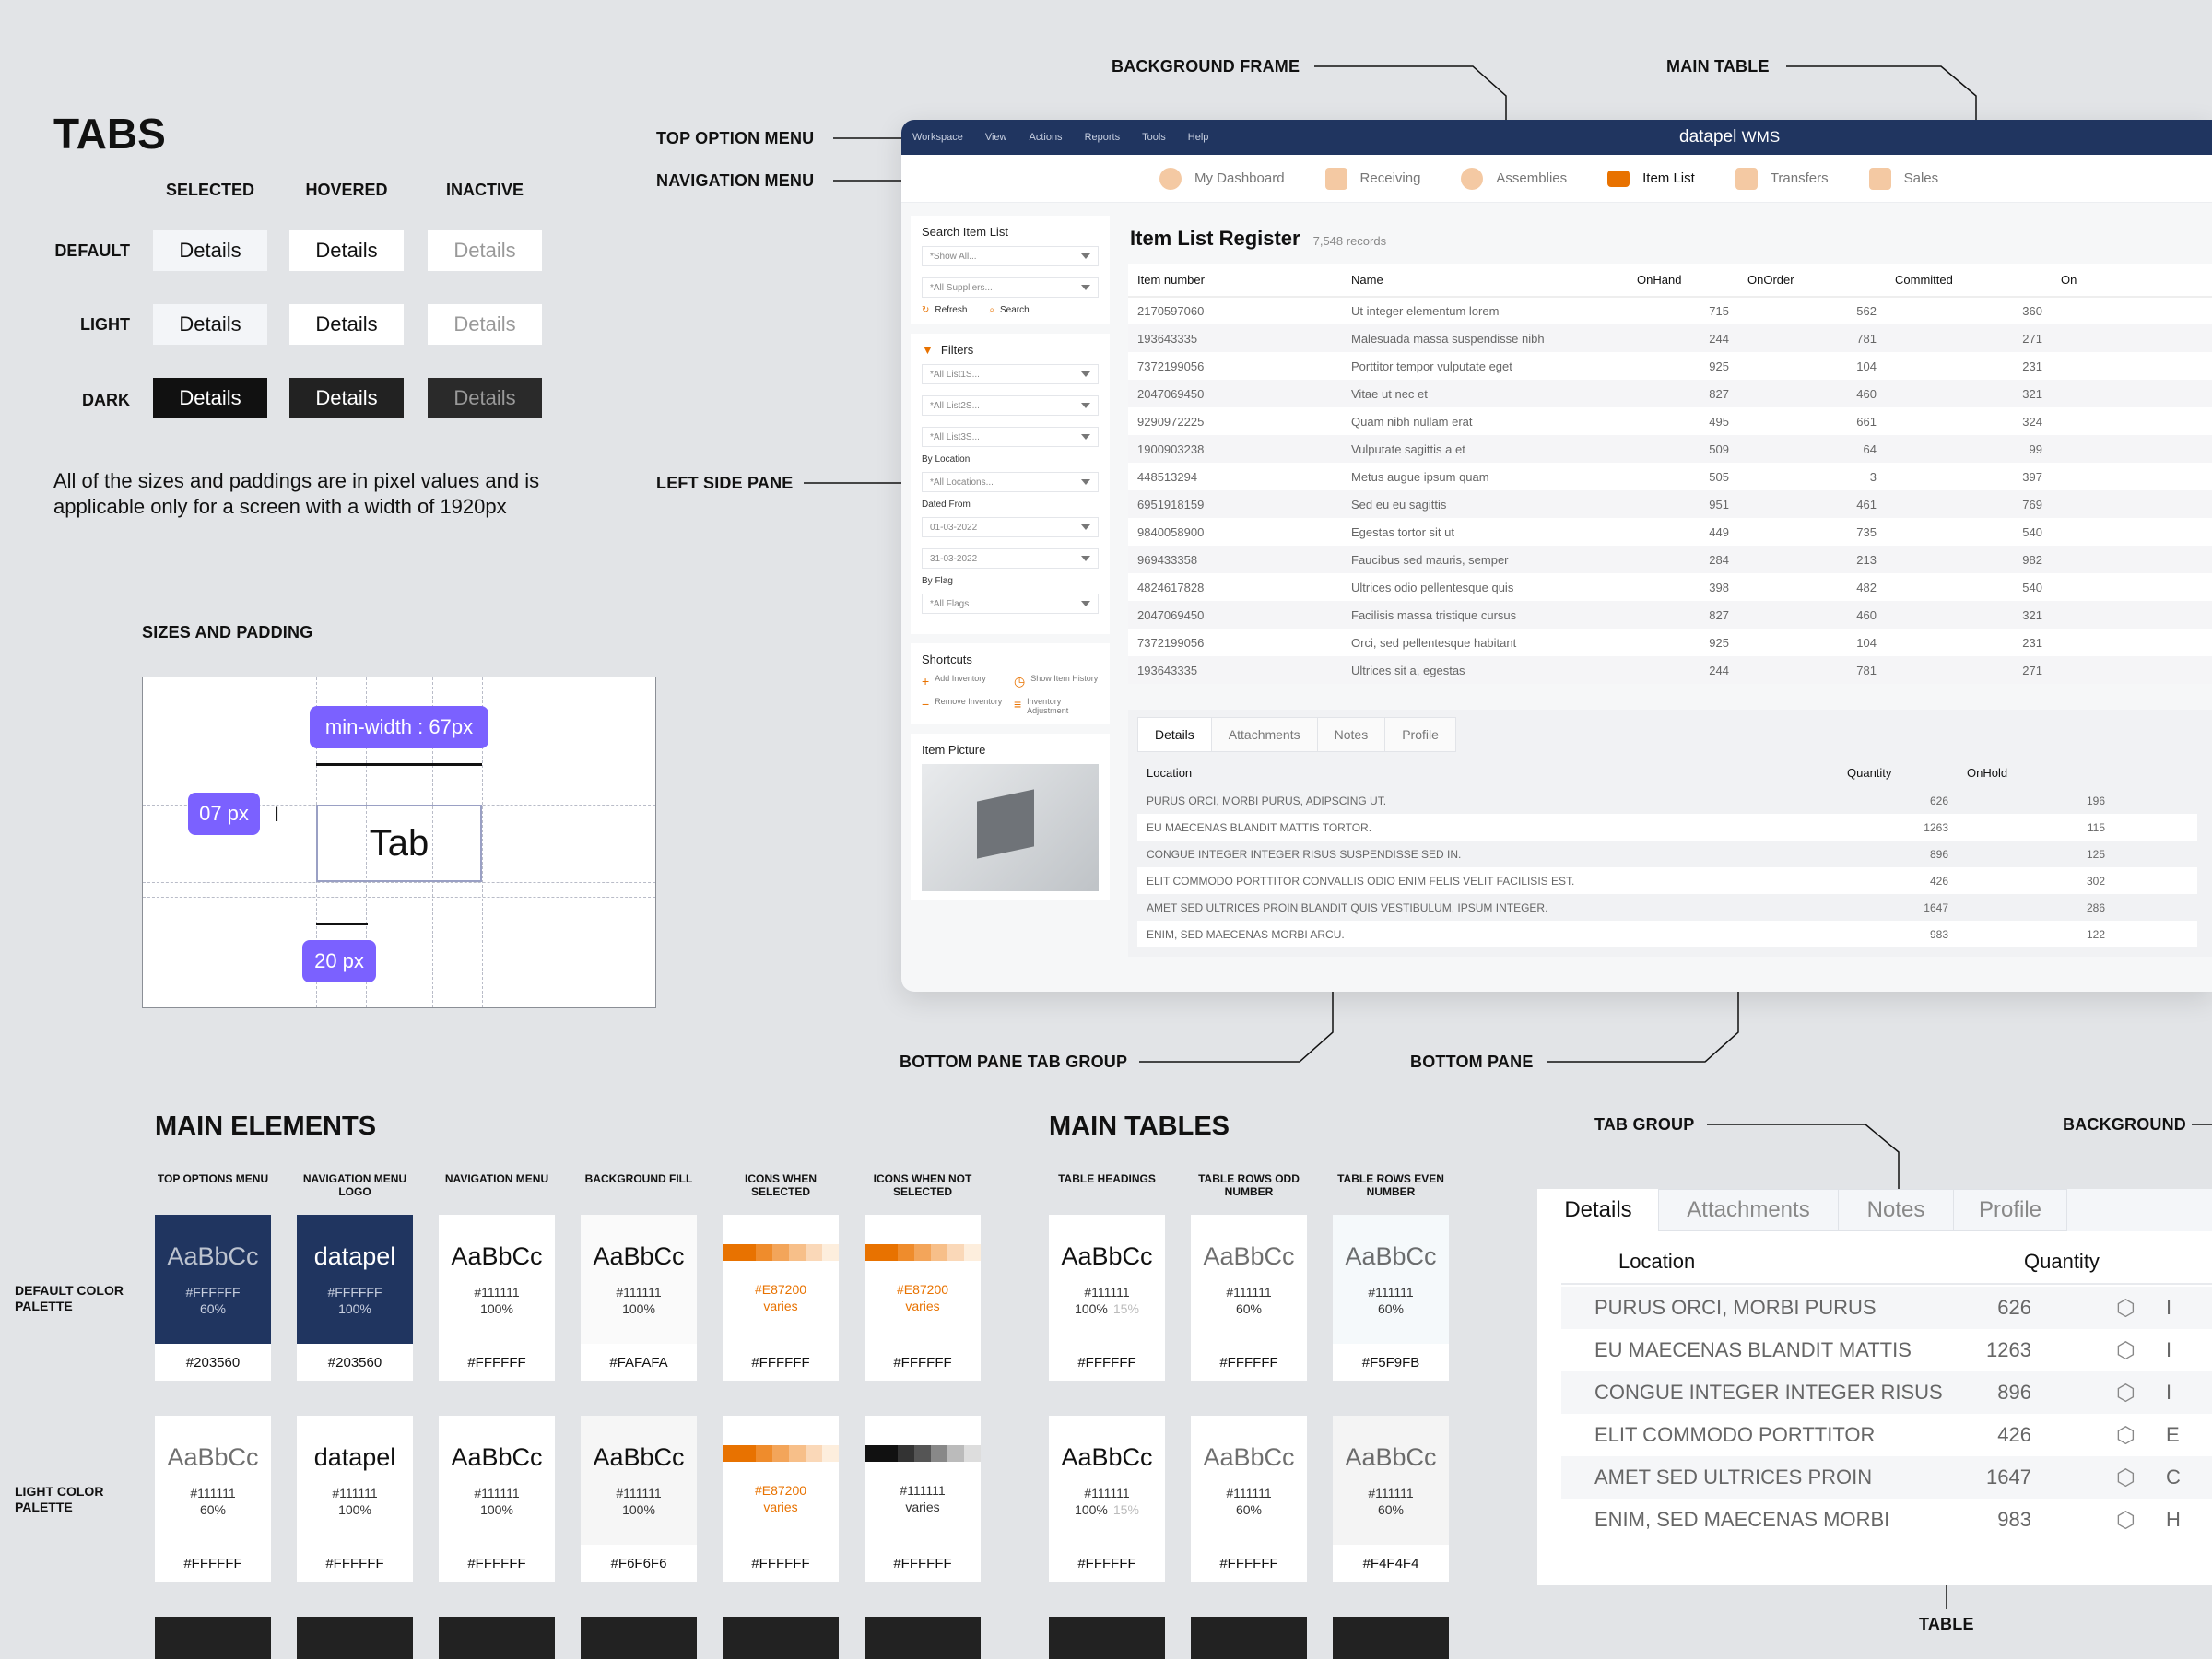 This screenshot has width=2212, height=1659. What do you see at coordinates (1670, 393) in the screenshot?
I see `table-row: 2047069450 Vitae ut nec et 827 460 321` at bounding box center [1670, 393].